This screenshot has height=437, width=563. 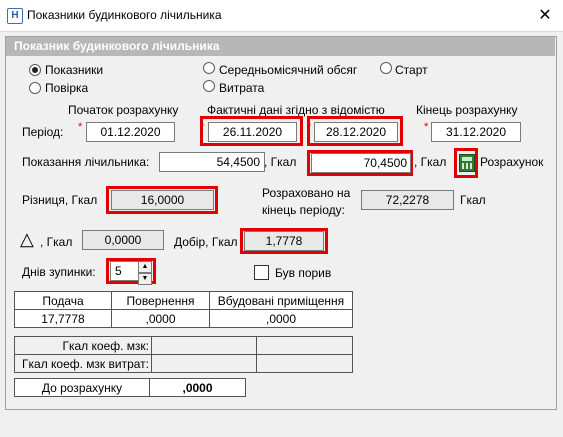 What do you see at coordinates (56, 242) in the screenshot?
I see `delta-label: , Гкал` at bounding box center [56, 242].